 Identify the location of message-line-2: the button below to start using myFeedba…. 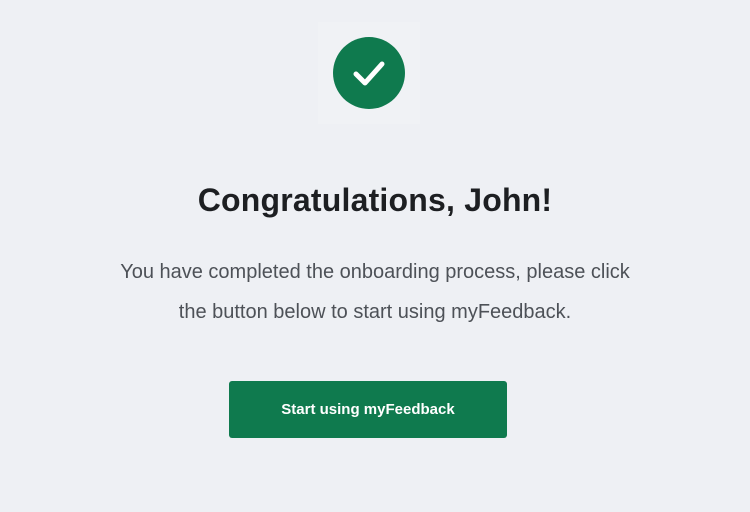
(375, 312).